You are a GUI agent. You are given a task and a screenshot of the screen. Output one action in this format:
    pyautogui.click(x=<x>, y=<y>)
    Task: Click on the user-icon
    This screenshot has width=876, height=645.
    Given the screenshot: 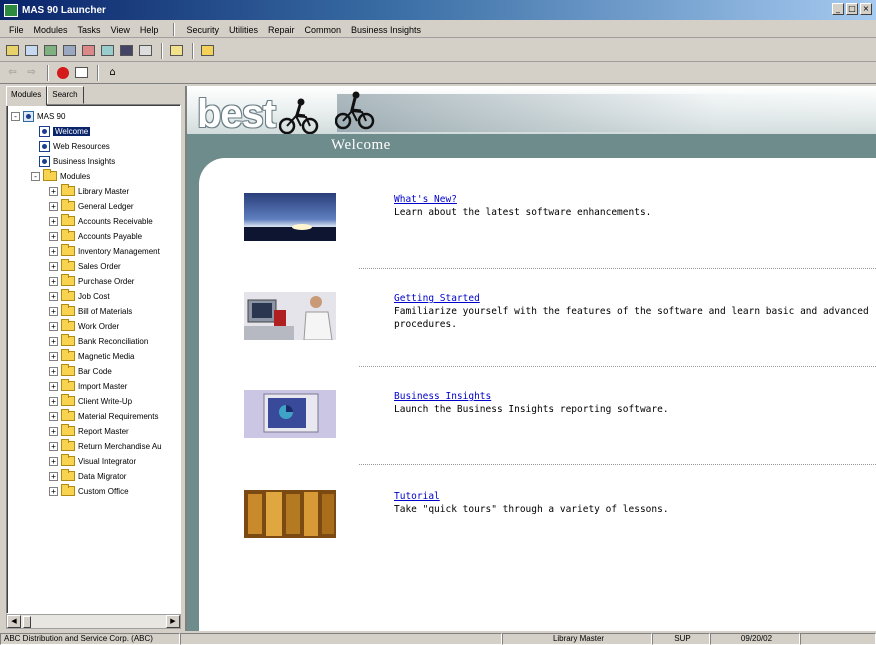 What is the action you would take?
    pyautogui.click(x=31, y=51)
    